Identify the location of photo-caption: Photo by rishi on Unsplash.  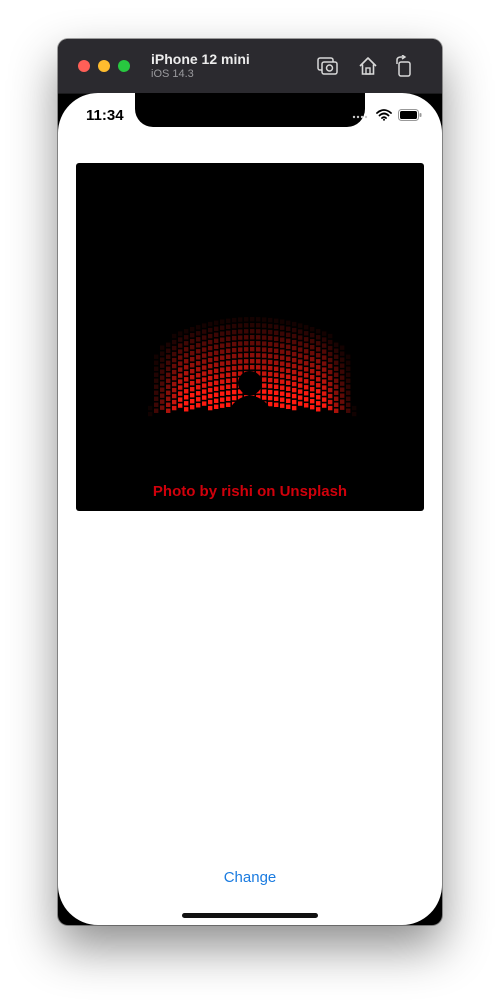
(250, 491).